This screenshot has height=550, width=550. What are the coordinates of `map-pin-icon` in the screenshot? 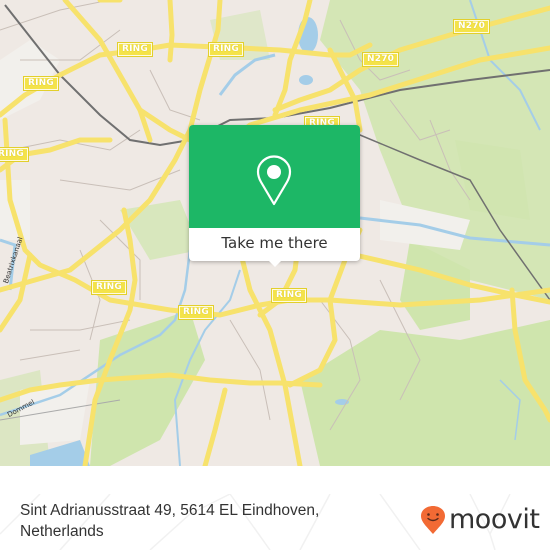 It's located at (274, 180).